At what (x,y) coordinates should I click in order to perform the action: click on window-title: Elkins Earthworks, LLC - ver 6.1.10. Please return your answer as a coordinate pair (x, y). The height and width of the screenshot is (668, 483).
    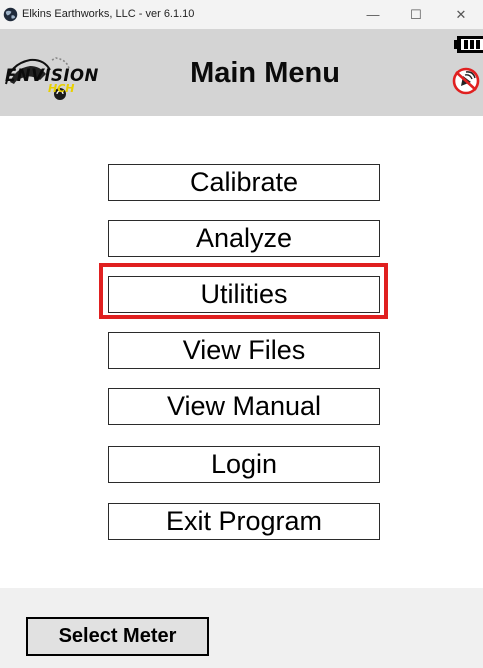
    Looking at the image, I should click on (108, 14).